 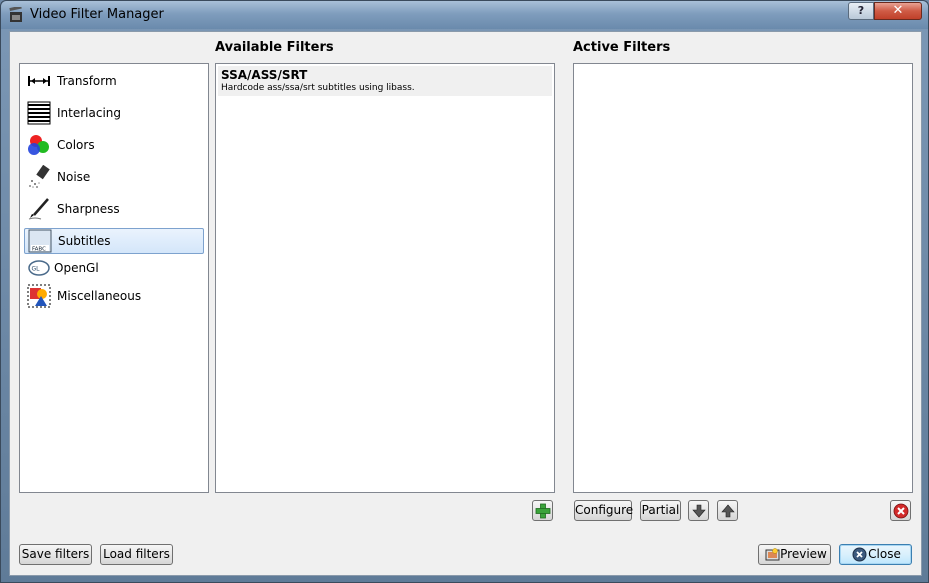 What do you see at coordinates (274, 47) in the screenshot?
I see `available-filters-heading: Available Filters` at bounding box center [274, 47].